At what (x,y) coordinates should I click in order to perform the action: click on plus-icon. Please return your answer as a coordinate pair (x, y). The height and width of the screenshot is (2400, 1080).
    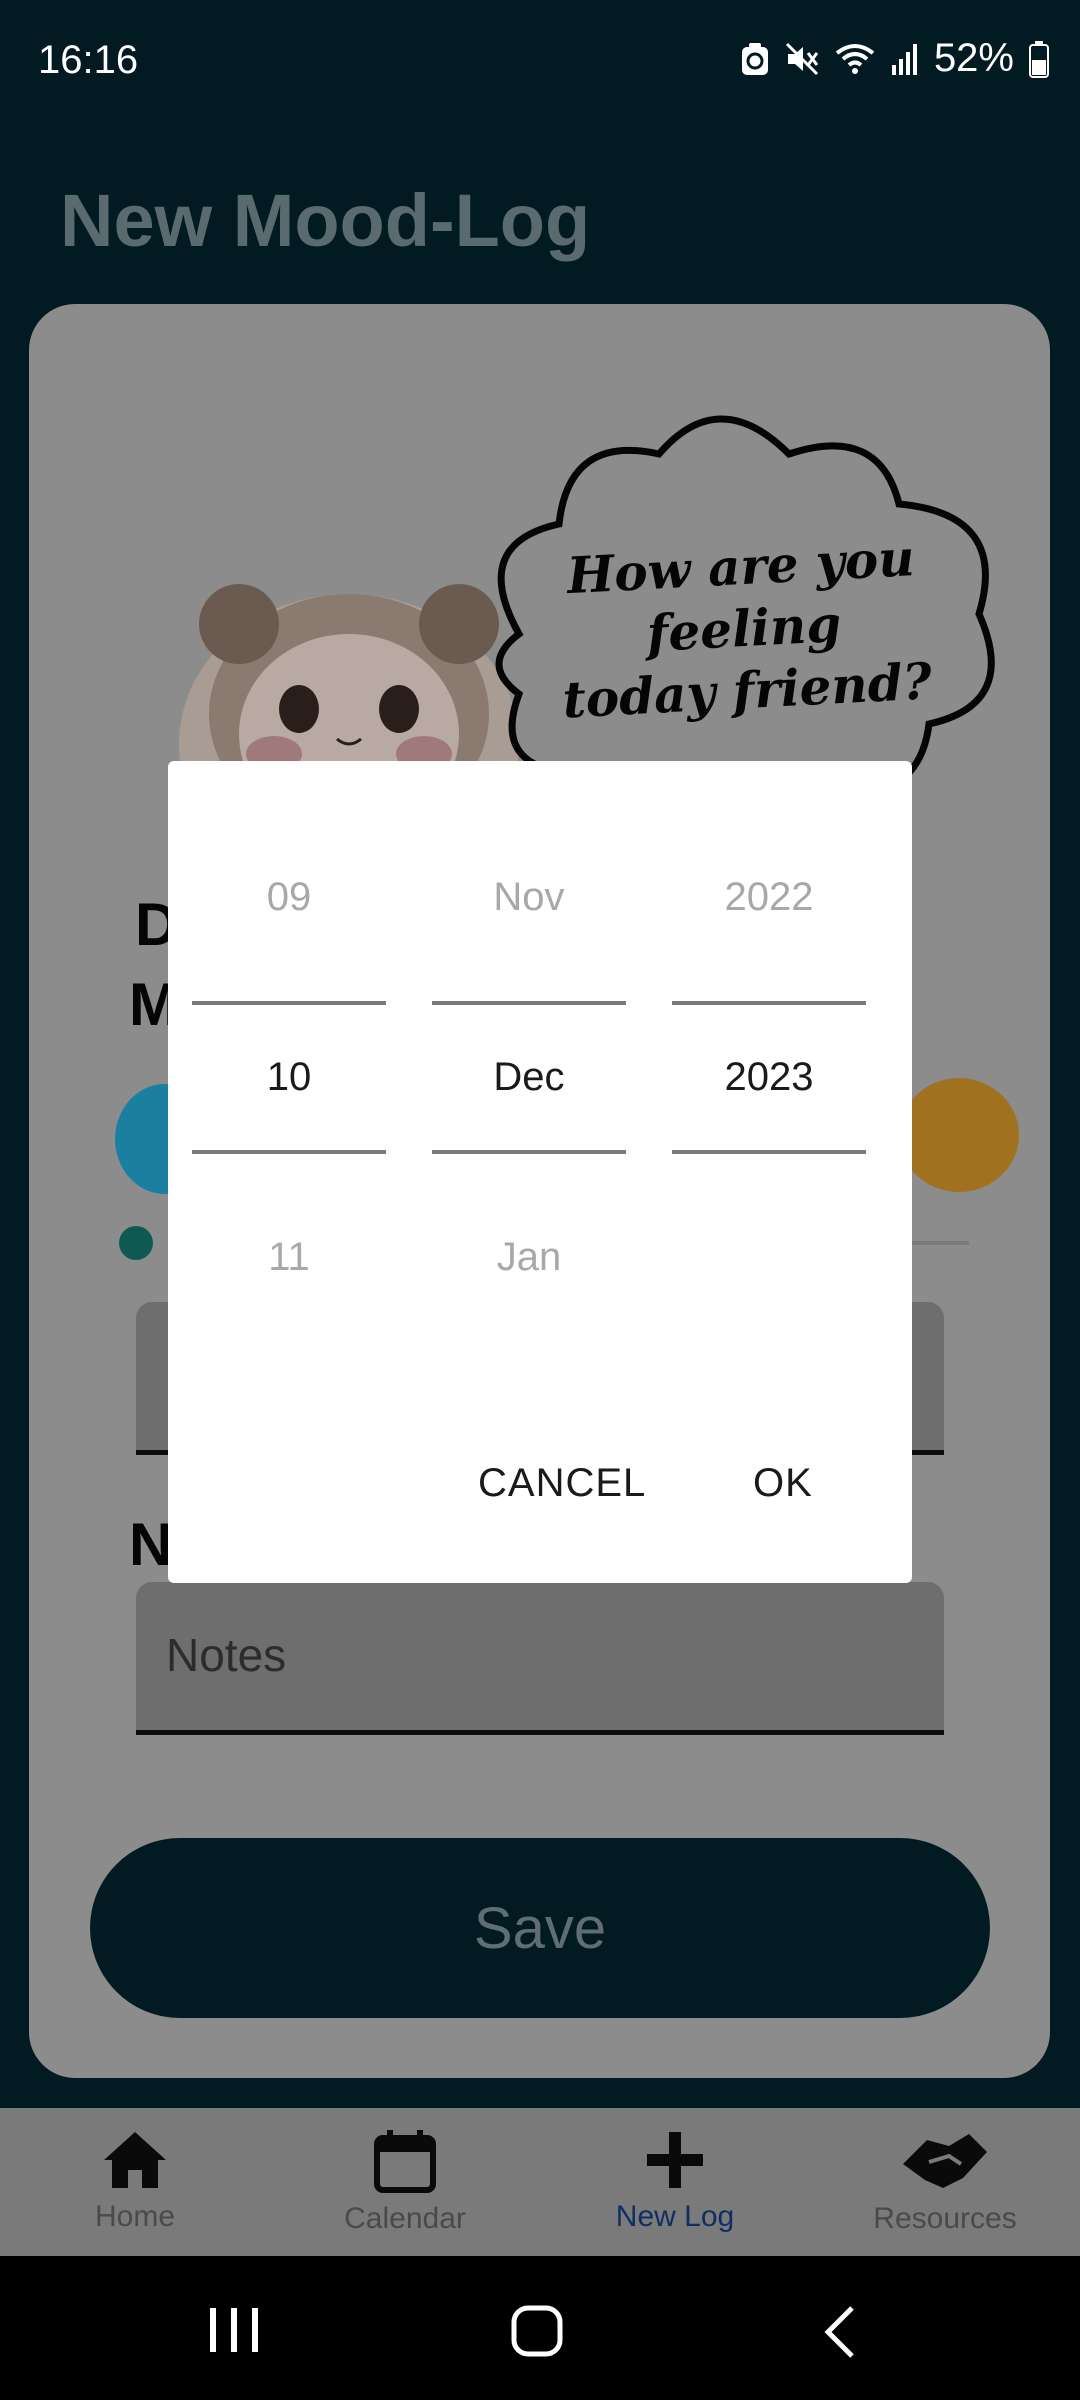
    Looking at the image, I should click on (675, 2160).